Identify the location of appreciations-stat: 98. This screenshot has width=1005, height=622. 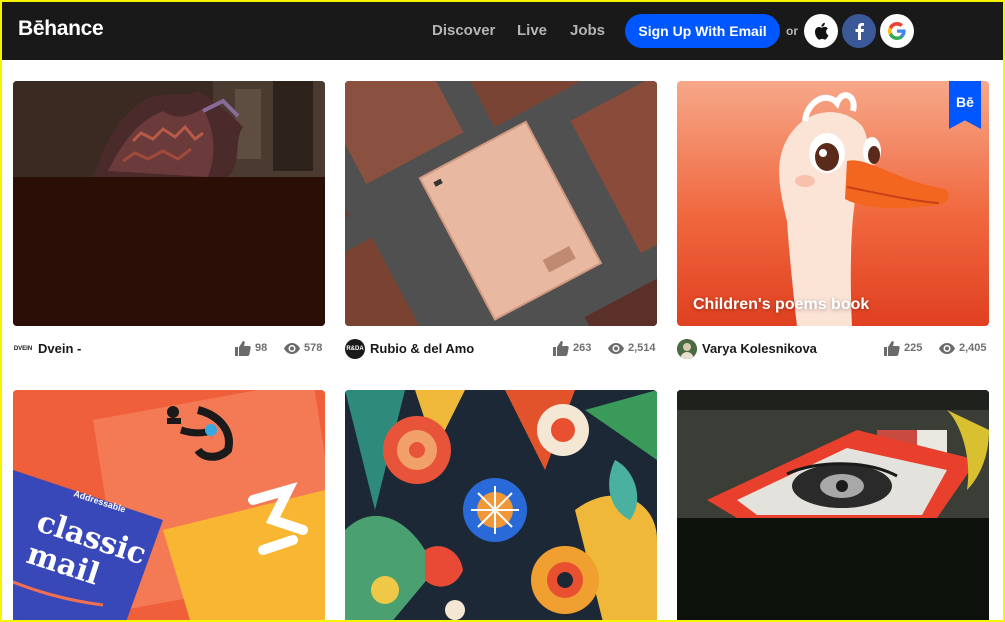
(251, 348).